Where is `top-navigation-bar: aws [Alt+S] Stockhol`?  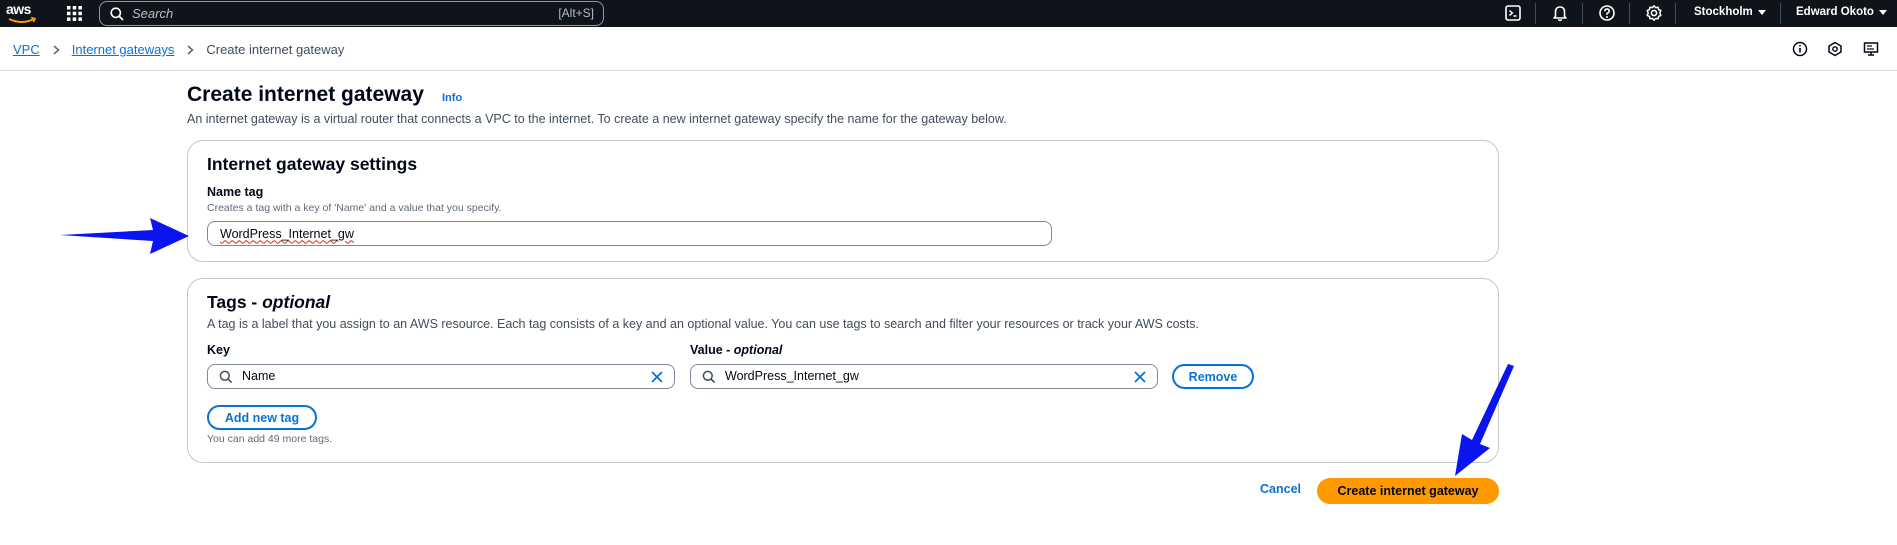
top-navigation-bar: aws [Alt+S] Stockhol is located at coordinates (948, 13).